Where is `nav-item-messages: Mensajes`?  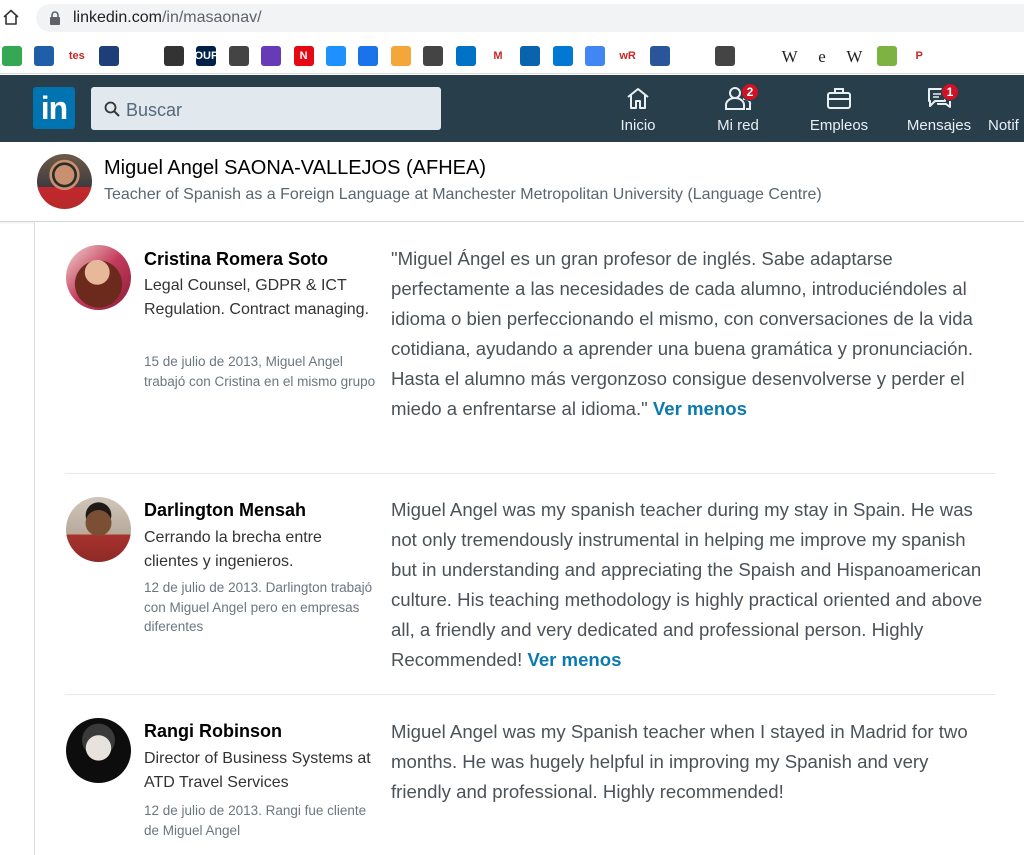
nav-item-messages: Mensajes is located at coordinates (939, 111).